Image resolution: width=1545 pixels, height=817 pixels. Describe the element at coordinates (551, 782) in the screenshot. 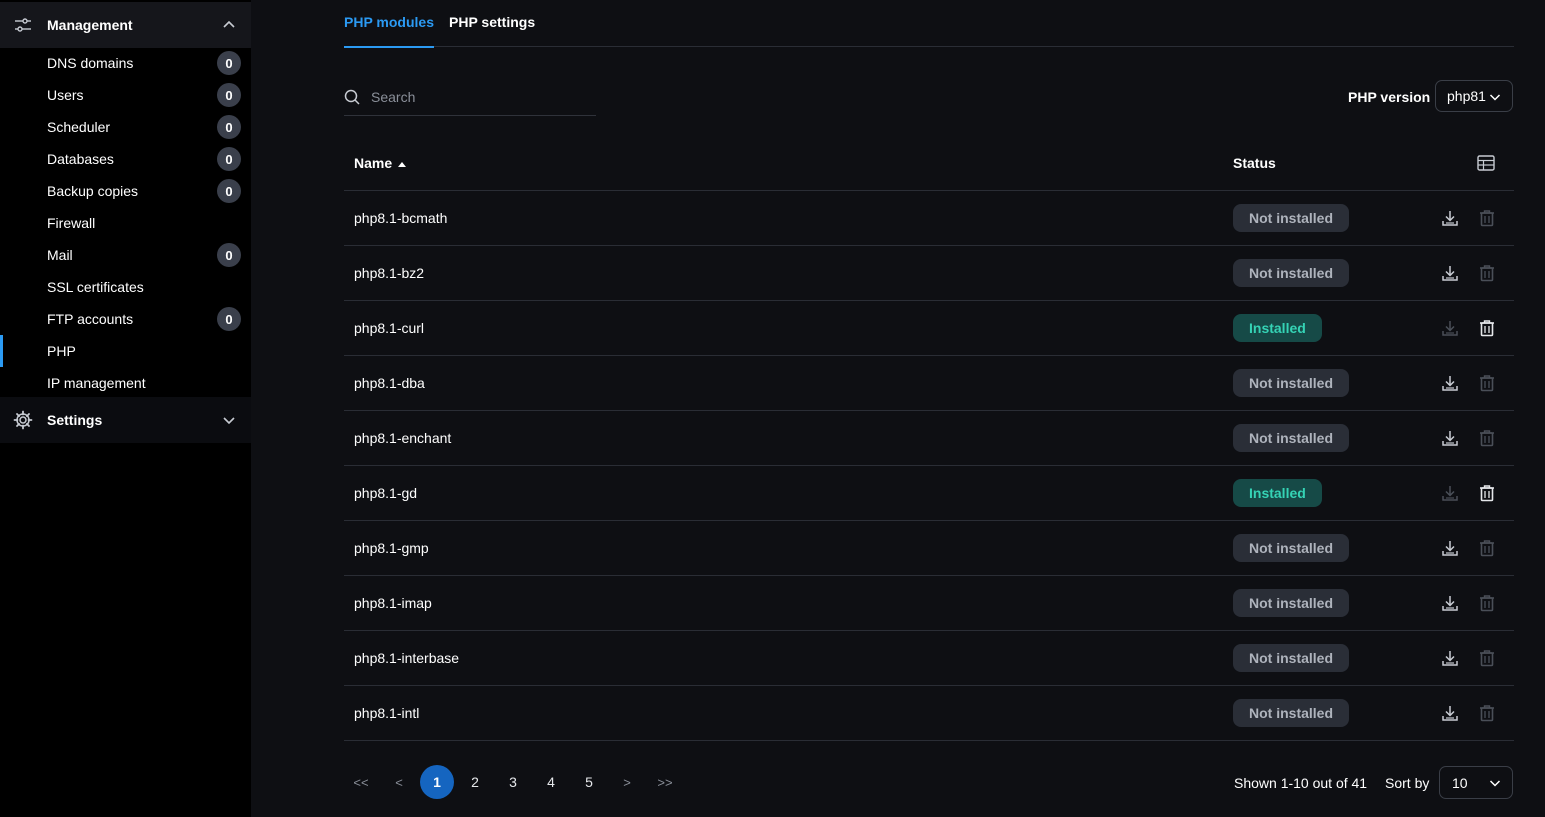

I see `page-button: 4` at that location.